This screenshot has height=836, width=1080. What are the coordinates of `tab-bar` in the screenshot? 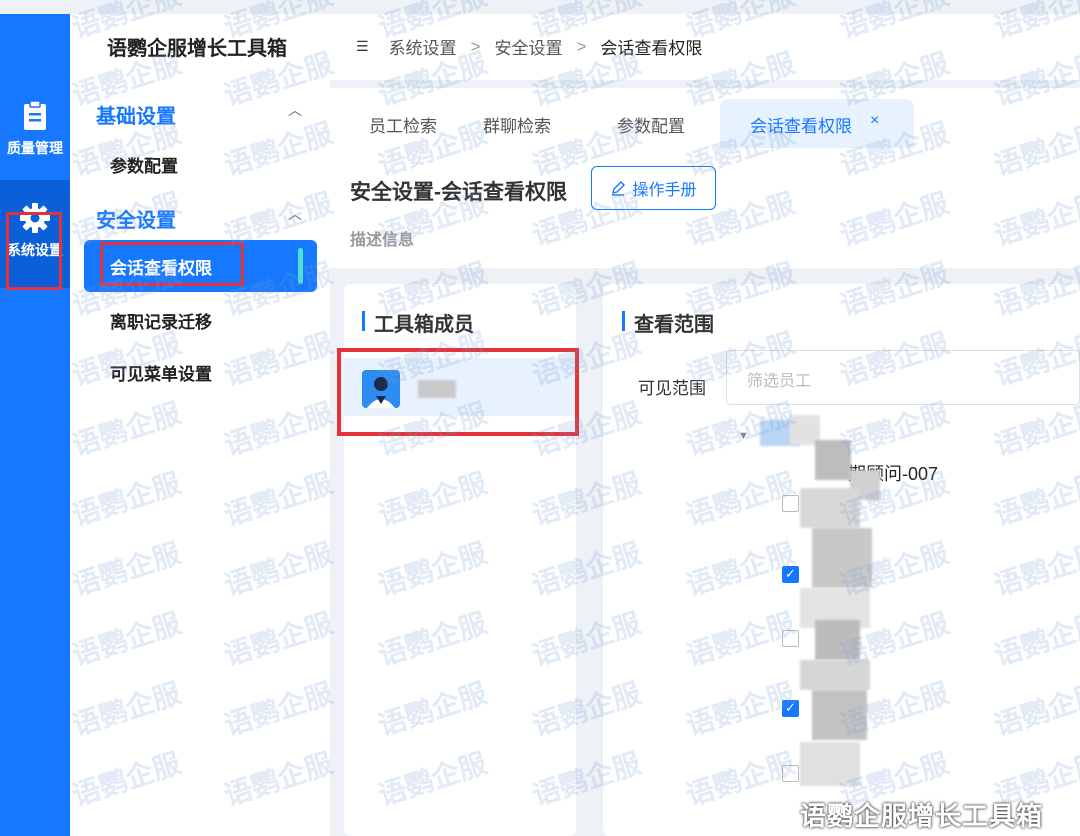 It's located at (705, 118).